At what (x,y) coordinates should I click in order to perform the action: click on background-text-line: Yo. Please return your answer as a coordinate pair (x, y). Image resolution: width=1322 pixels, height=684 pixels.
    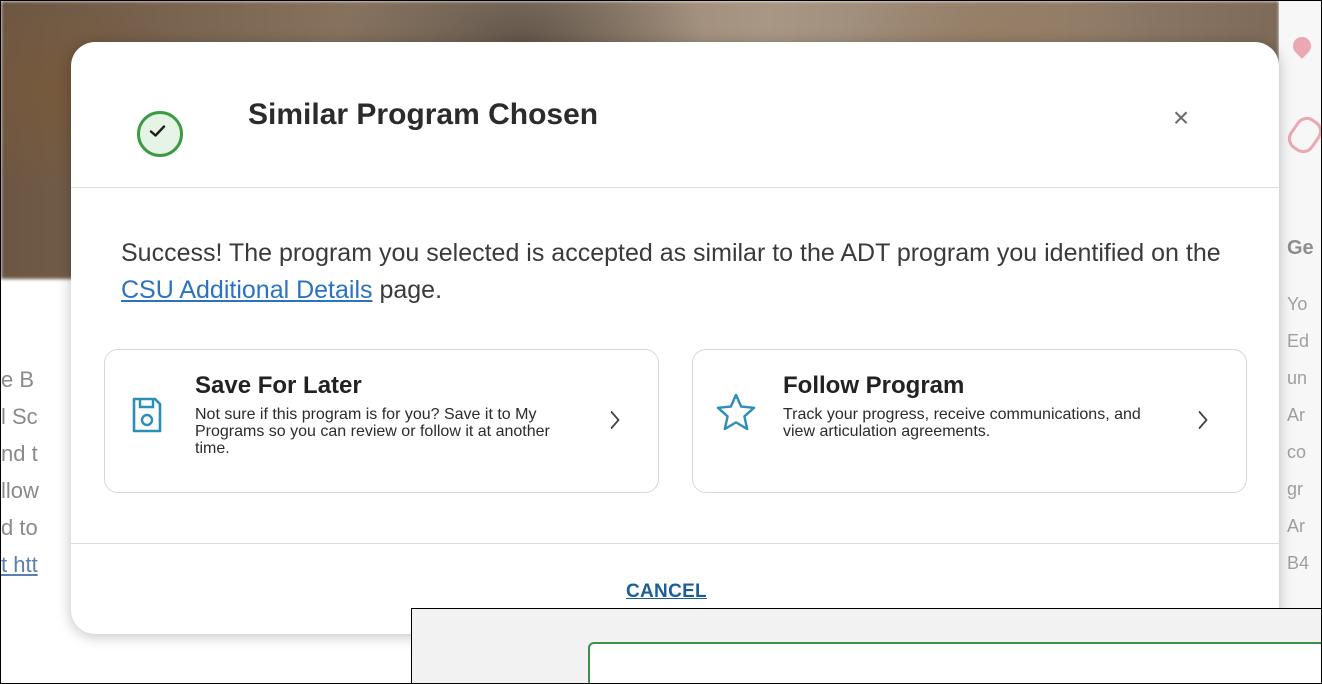
    Looking at the image, I should click on (1297, 304).